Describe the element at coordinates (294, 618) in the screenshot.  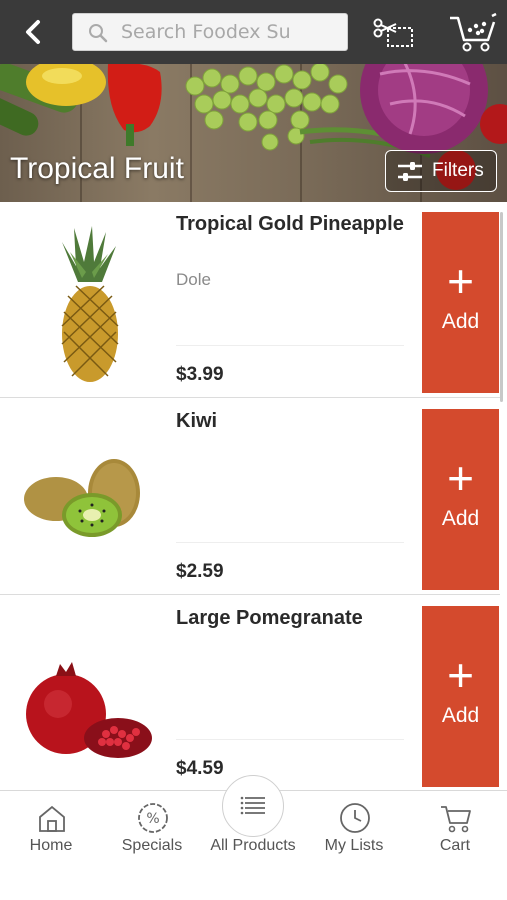
I see `product-name: Large Pomegranate` at that location.